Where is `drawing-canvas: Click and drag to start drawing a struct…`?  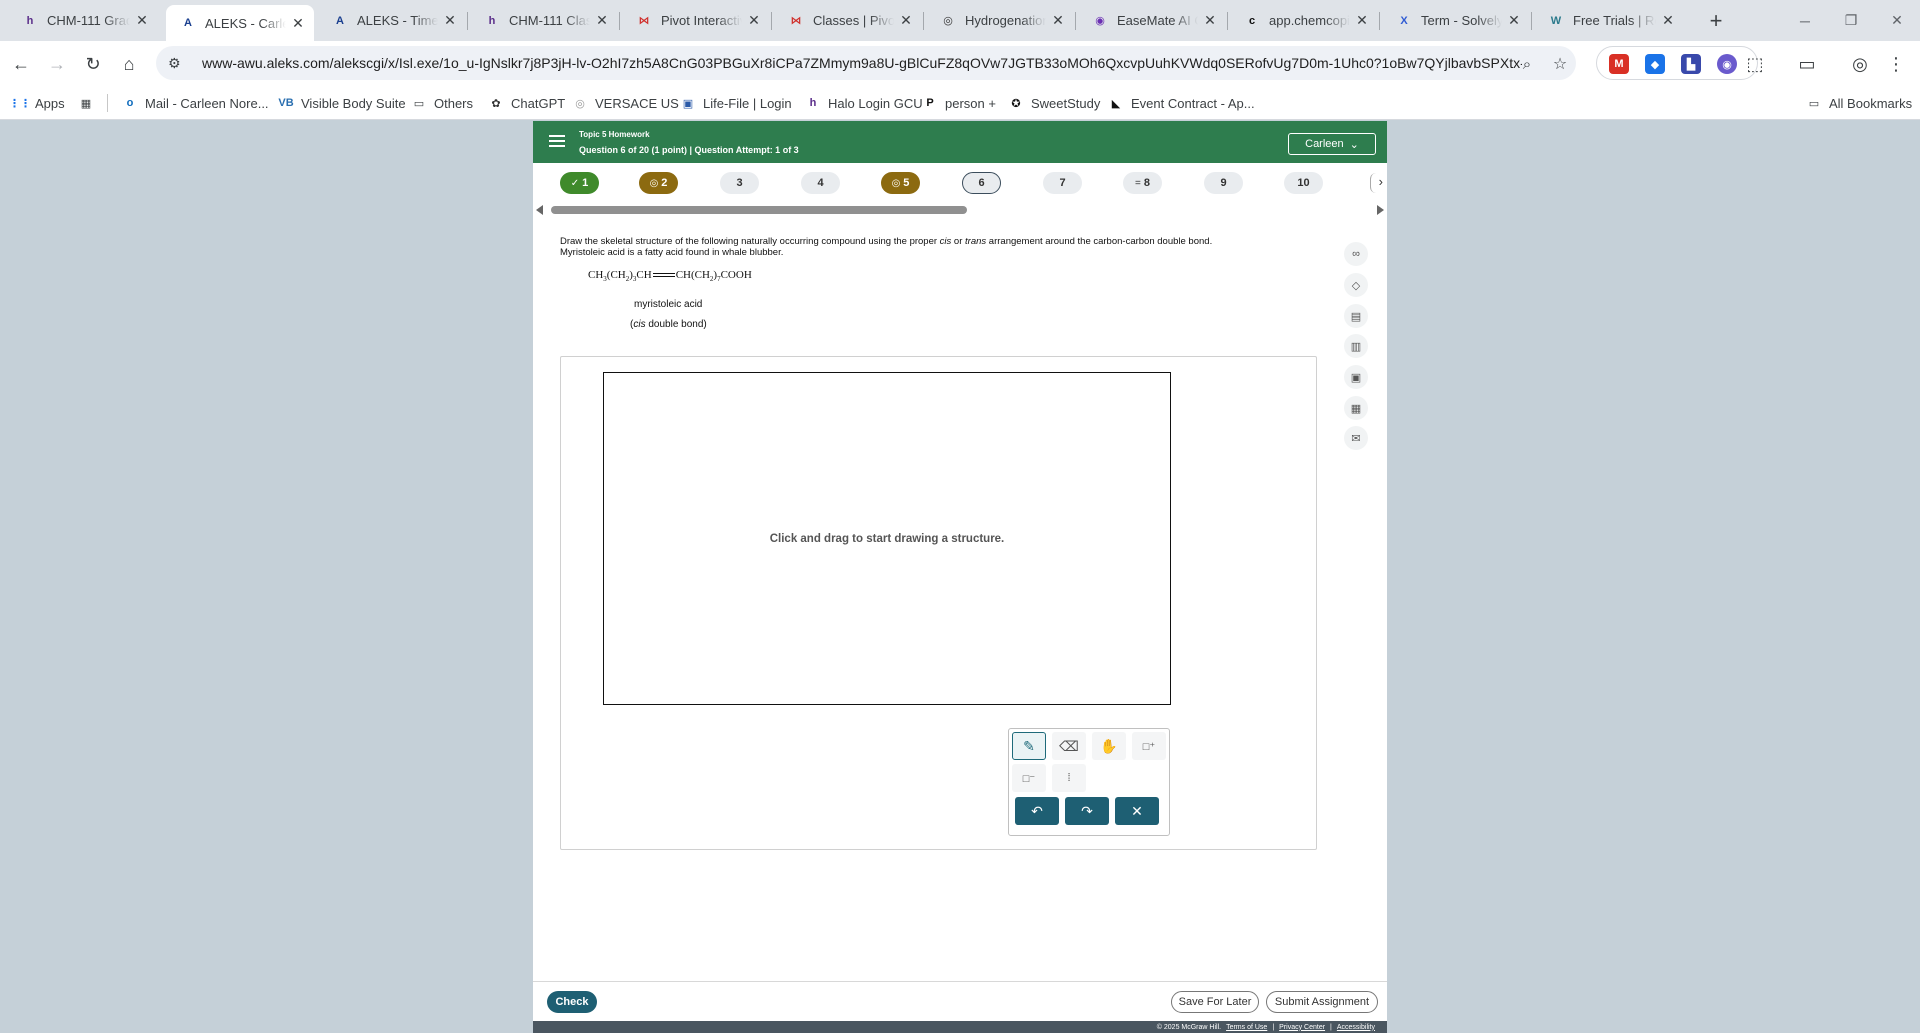
drawing-canvas: Click and drag to start drawing a struct… is located at coordinates (887, 538).